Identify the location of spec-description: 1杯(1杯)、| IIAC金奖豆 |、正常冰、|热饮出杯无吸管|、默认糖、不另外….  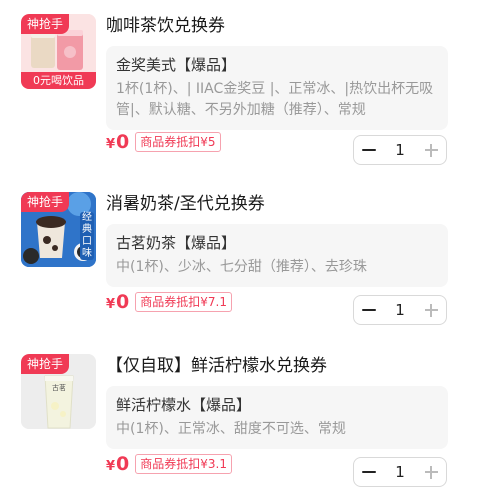
(275, 99).